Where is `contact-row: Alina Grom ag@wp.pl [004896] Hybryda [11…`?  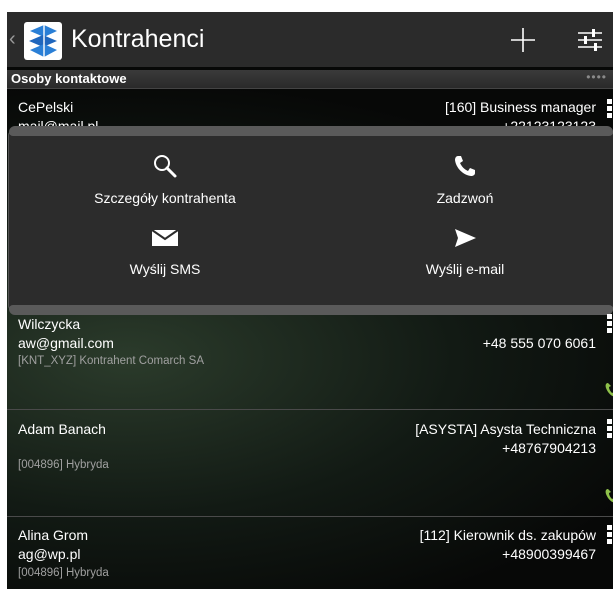
contact-row: Alina Grom ag@wp.pl [004896] Hybryda [11… is located at coordinates (310, 553).